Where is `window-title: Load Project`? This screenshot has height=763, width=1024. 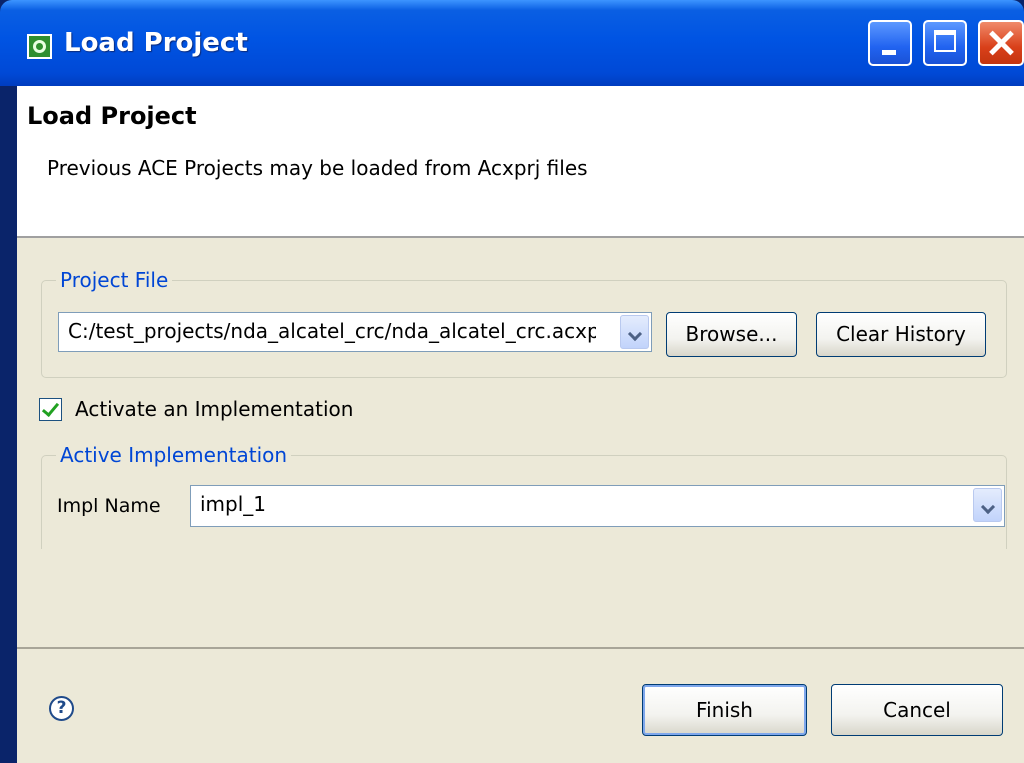 window-title: Load Project is located at coordinates (156, 43).